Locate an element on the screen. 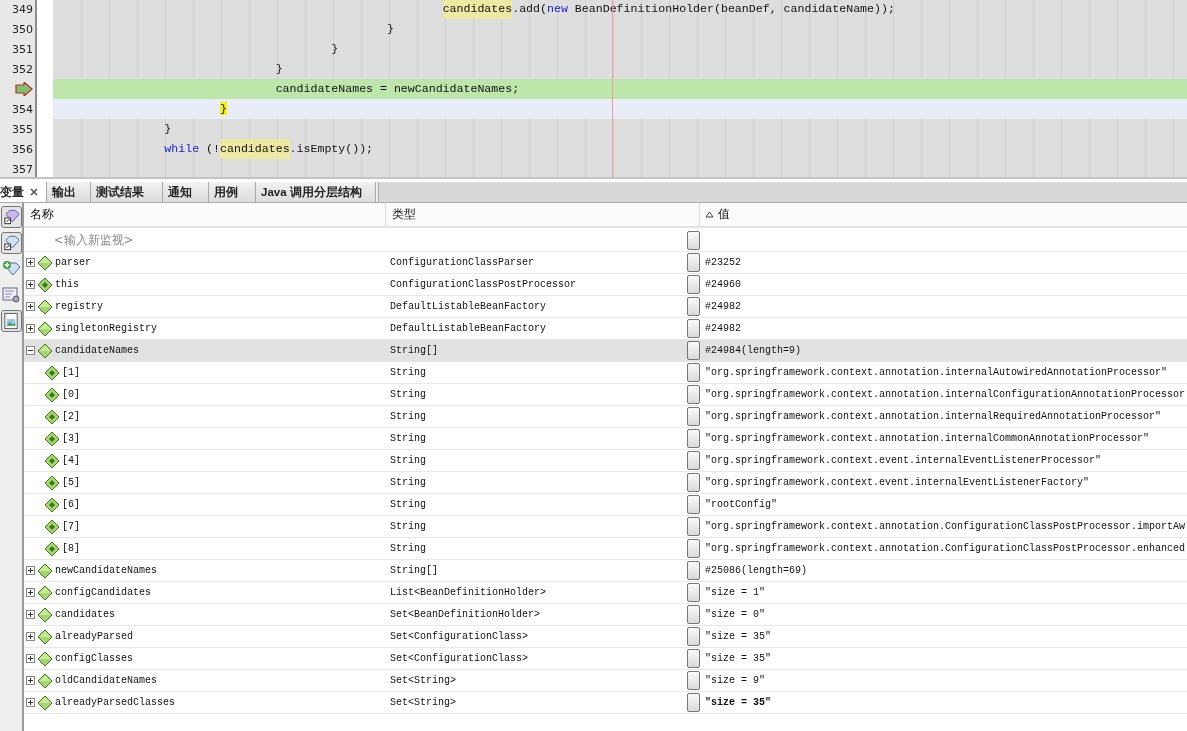 The height and width of the screenshot is (731, 1187). variable-name: configCandidates is located at coordinates (103, 592).